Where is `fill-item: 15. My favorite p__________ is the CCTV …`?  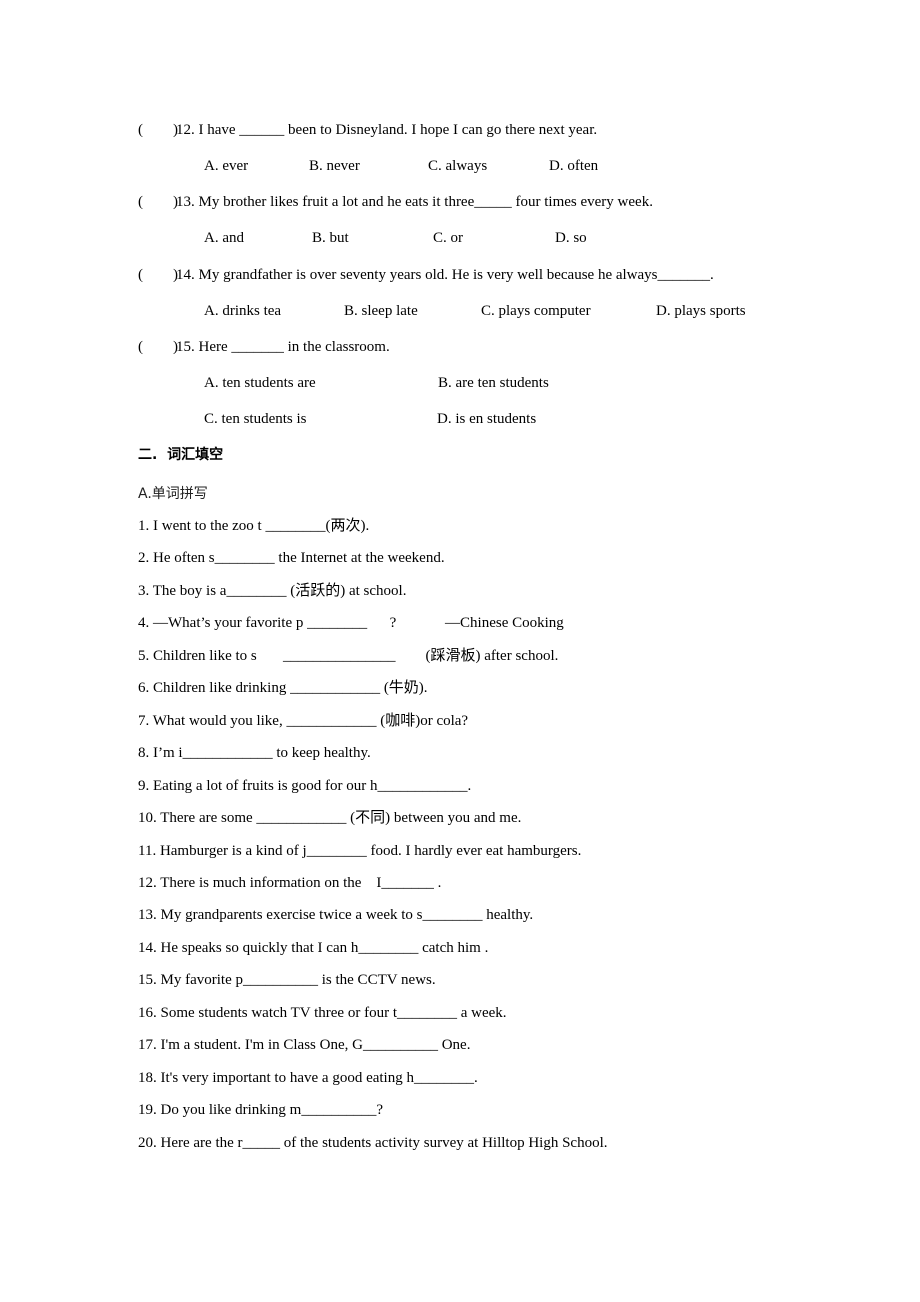
fill-item: 15. My favorite p__________ is the CCTV … is located at coordinates (287, 980).